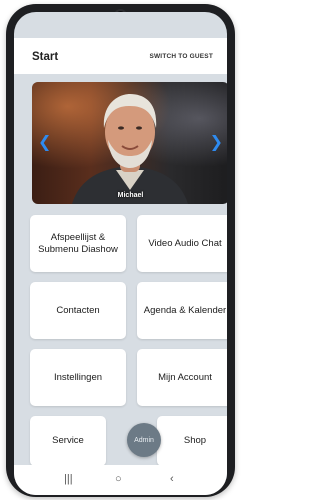 The image size is (320, 500). Describe the element at coordinates (120, 56) in the screenshot. I see `top-bar: Start SWITCH TO GUEST` at that location.